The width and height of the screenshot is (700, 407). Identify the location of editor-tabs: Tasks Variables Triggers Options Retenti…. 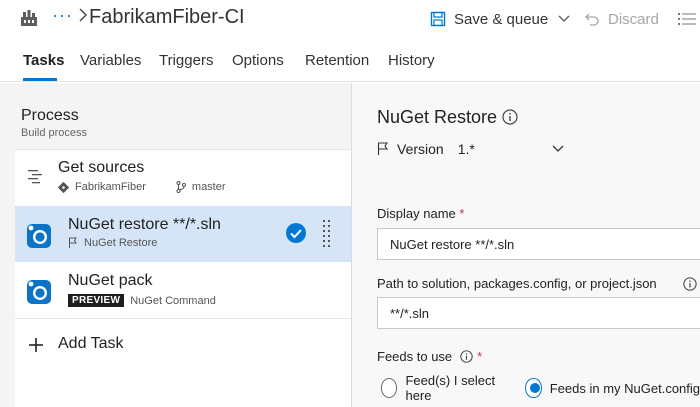
(350, 60).